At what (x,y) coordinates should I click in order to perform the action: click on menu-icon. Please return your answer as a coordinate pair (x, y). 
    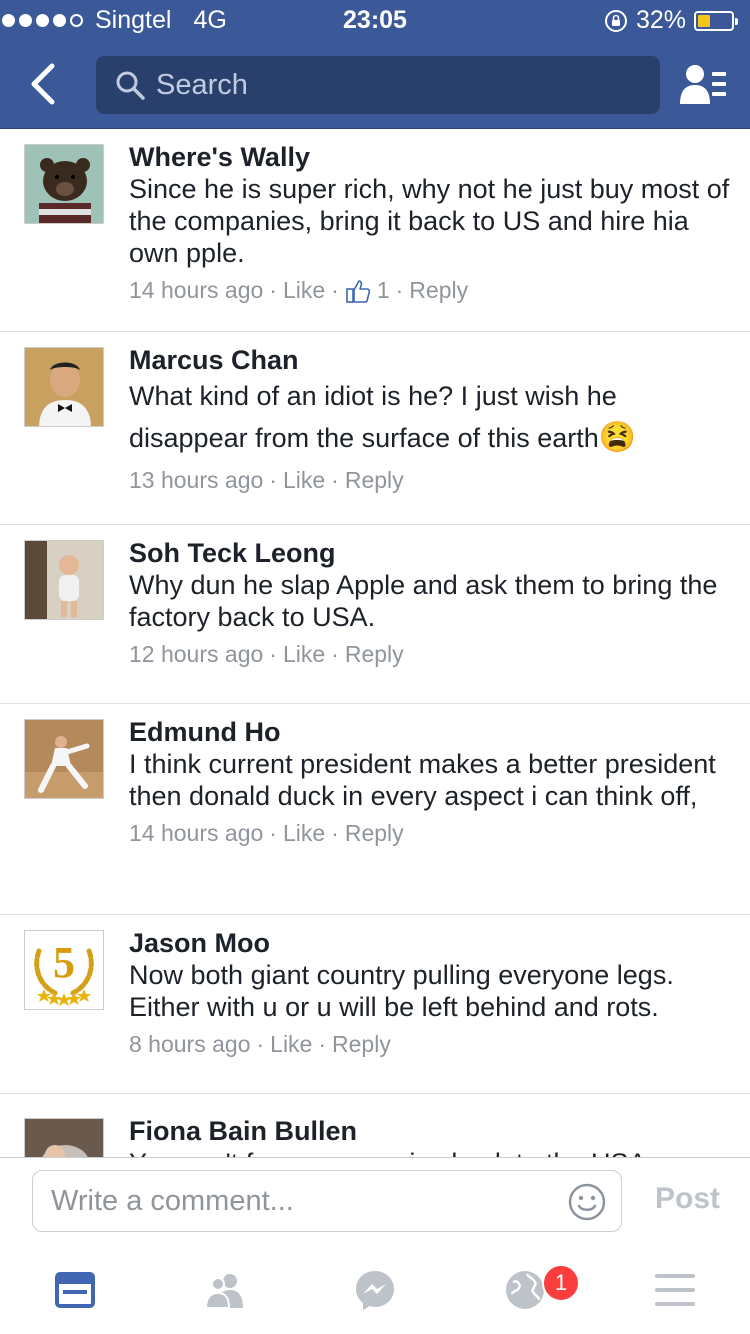
    Looking at the image, I should click on (675, 1290).